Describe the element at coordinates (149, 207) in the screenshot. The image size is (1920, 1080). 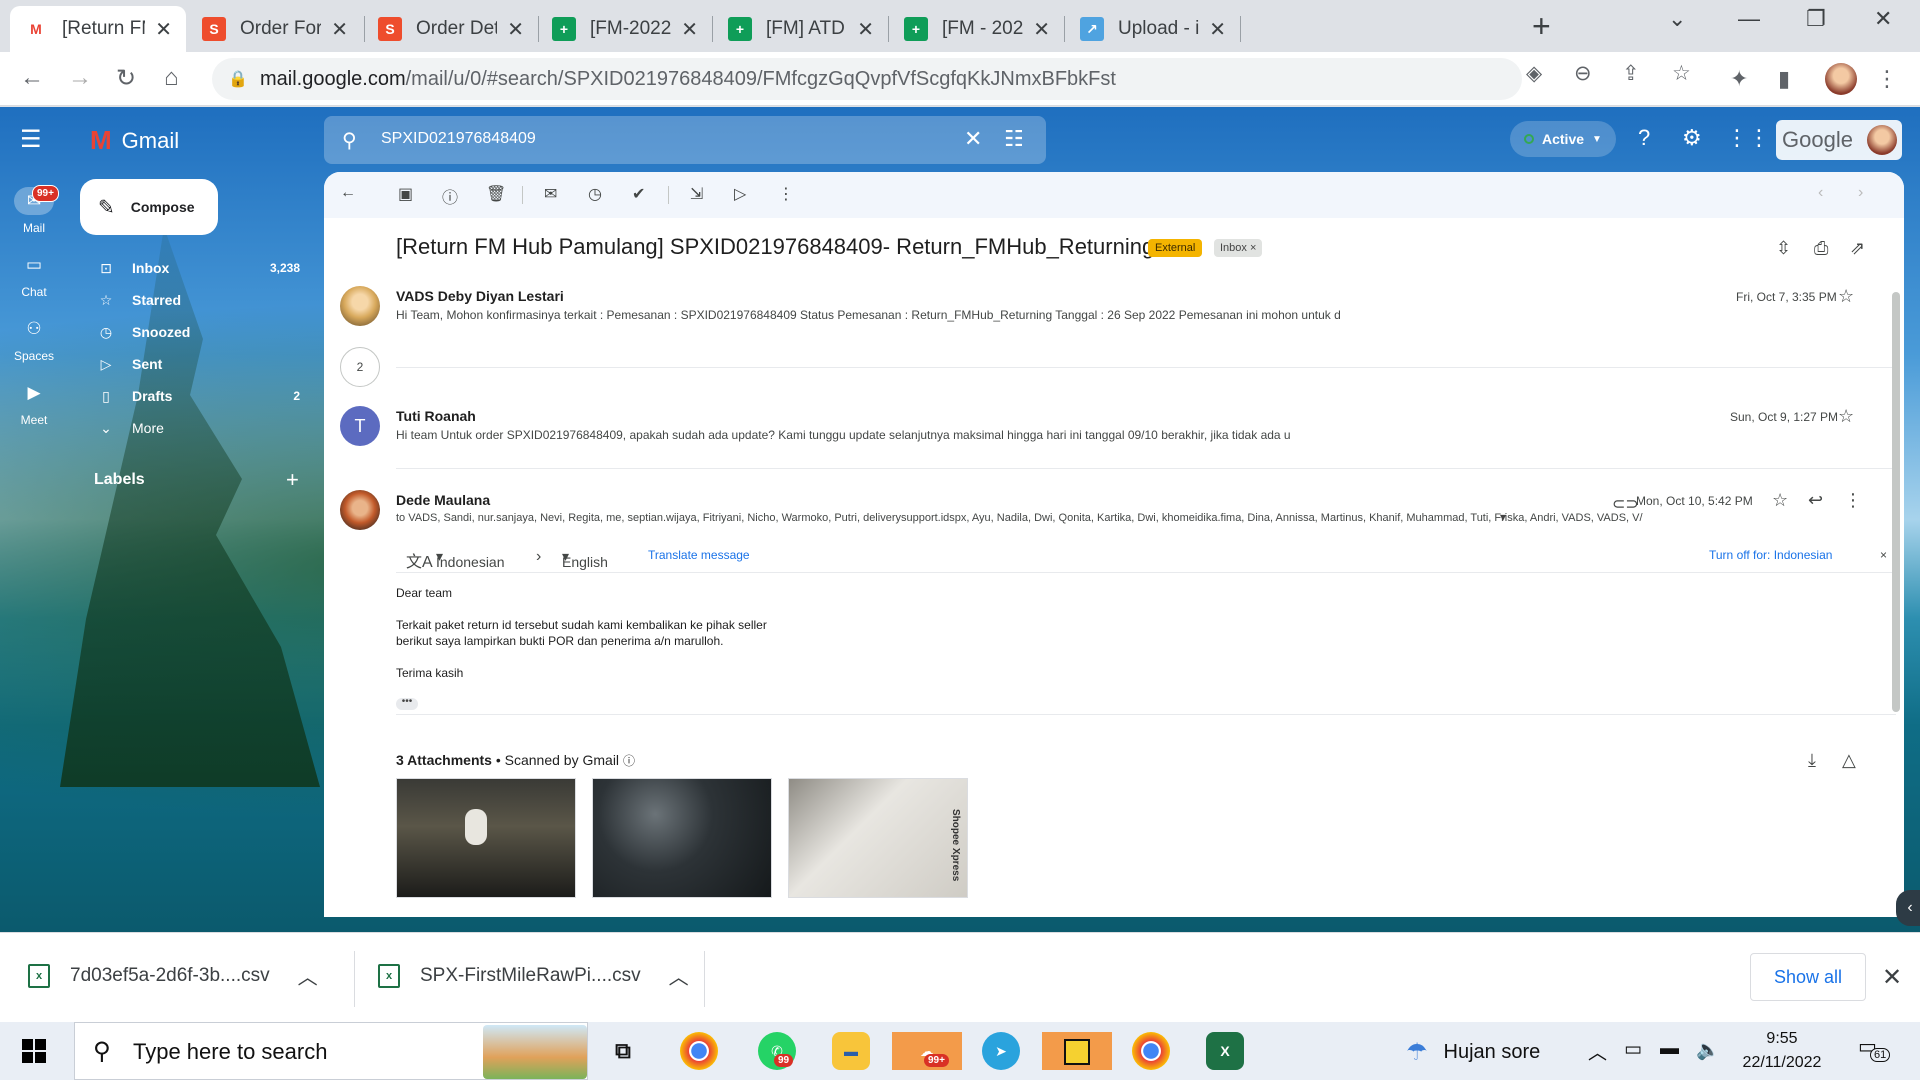
I see `compose-button: ✎ Compose` at that location.